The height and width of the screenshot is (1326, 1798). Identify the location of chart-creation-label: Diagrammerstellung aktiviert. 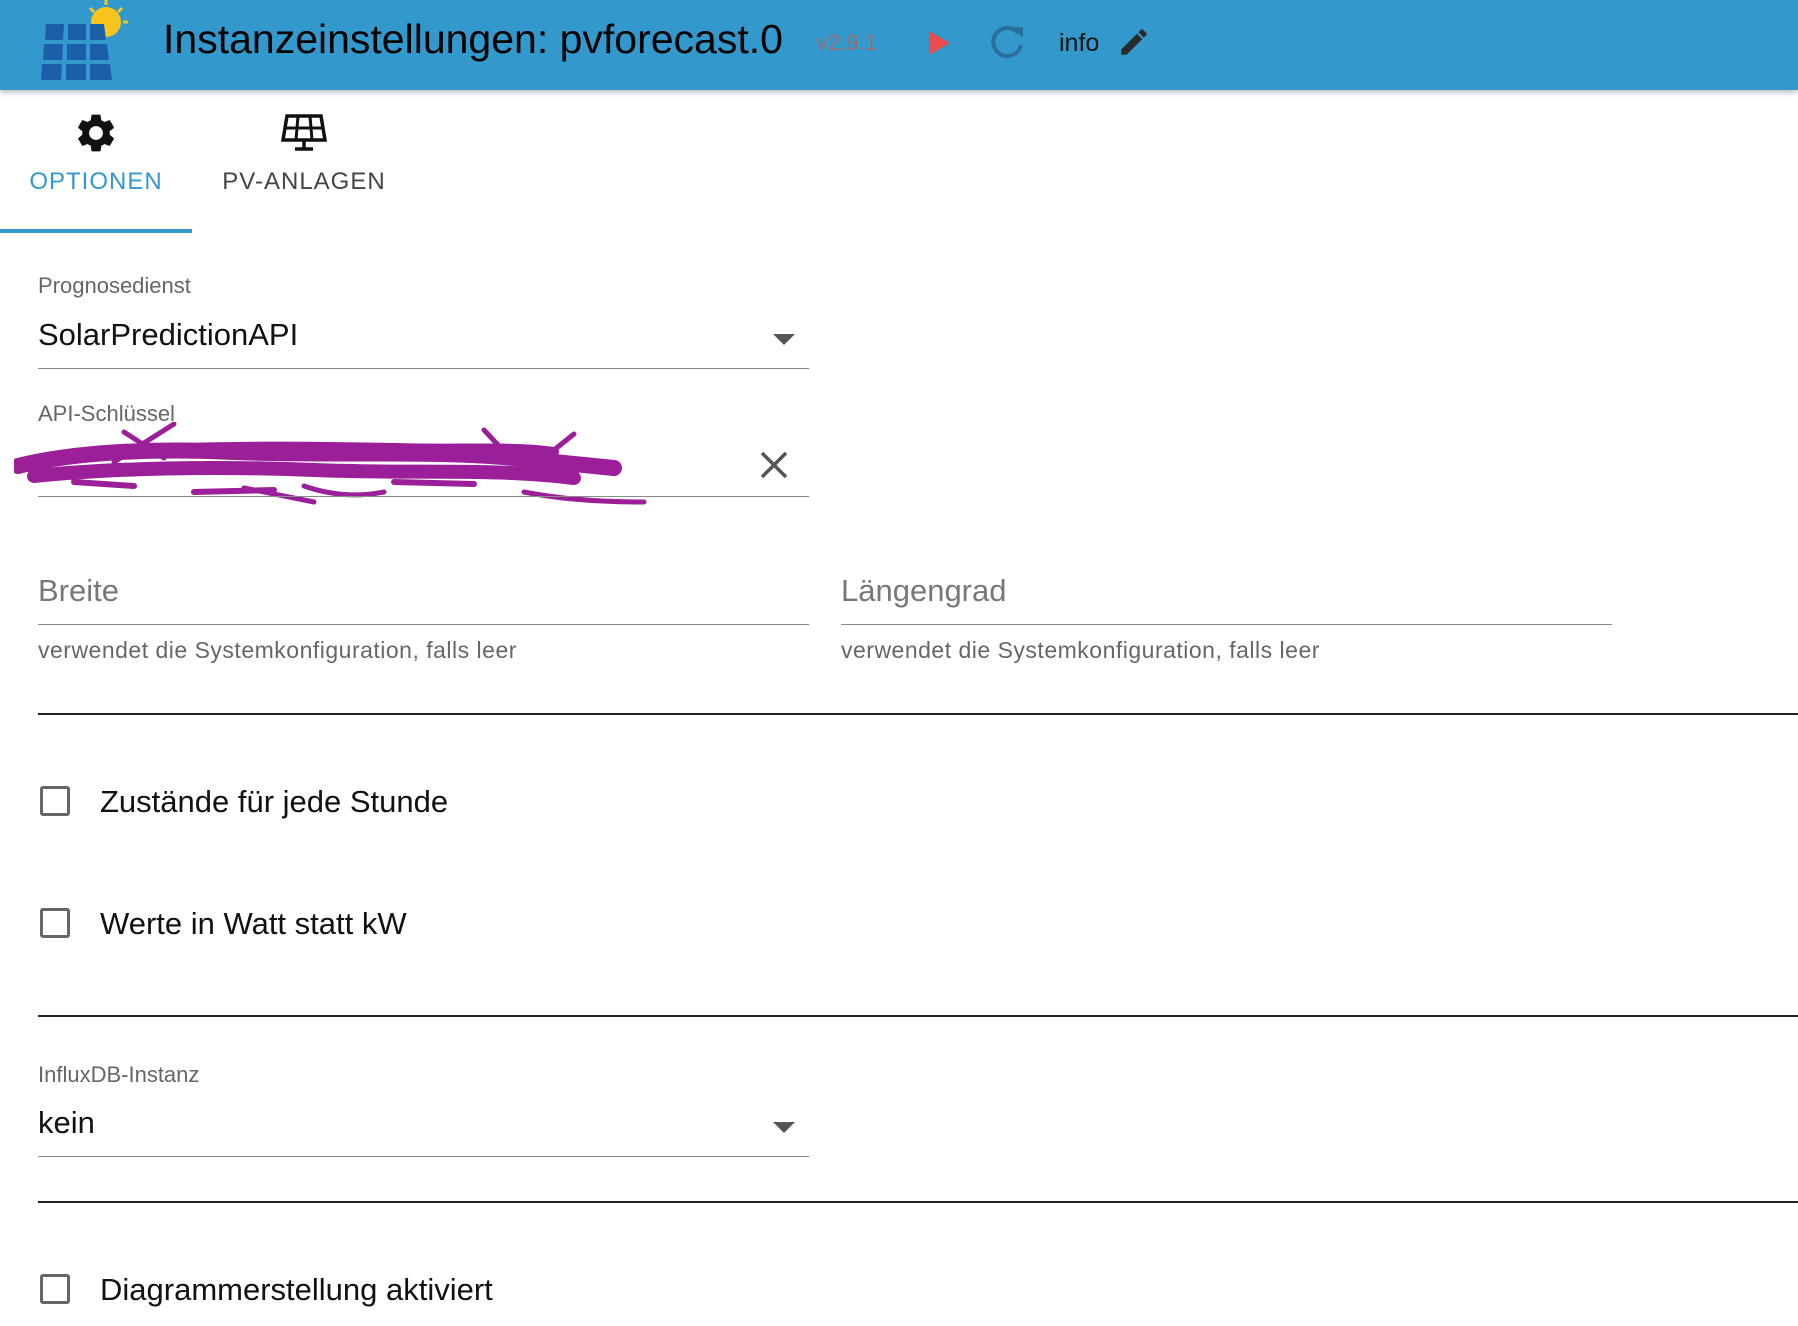
(296, 1289).